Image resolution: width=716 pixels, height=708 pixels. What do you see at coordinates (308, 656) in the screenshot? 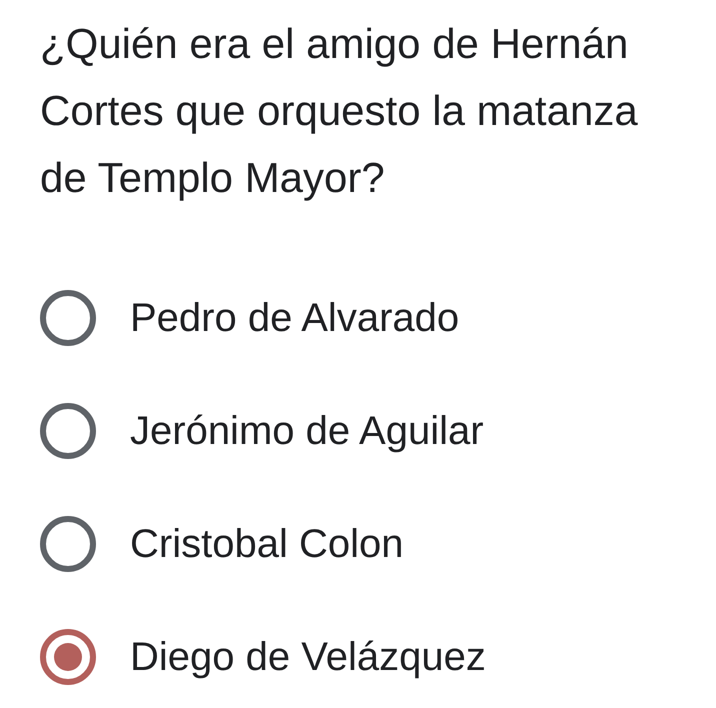
I see `option-label: Diego de Velázquez` at bounding box center [308, 656].